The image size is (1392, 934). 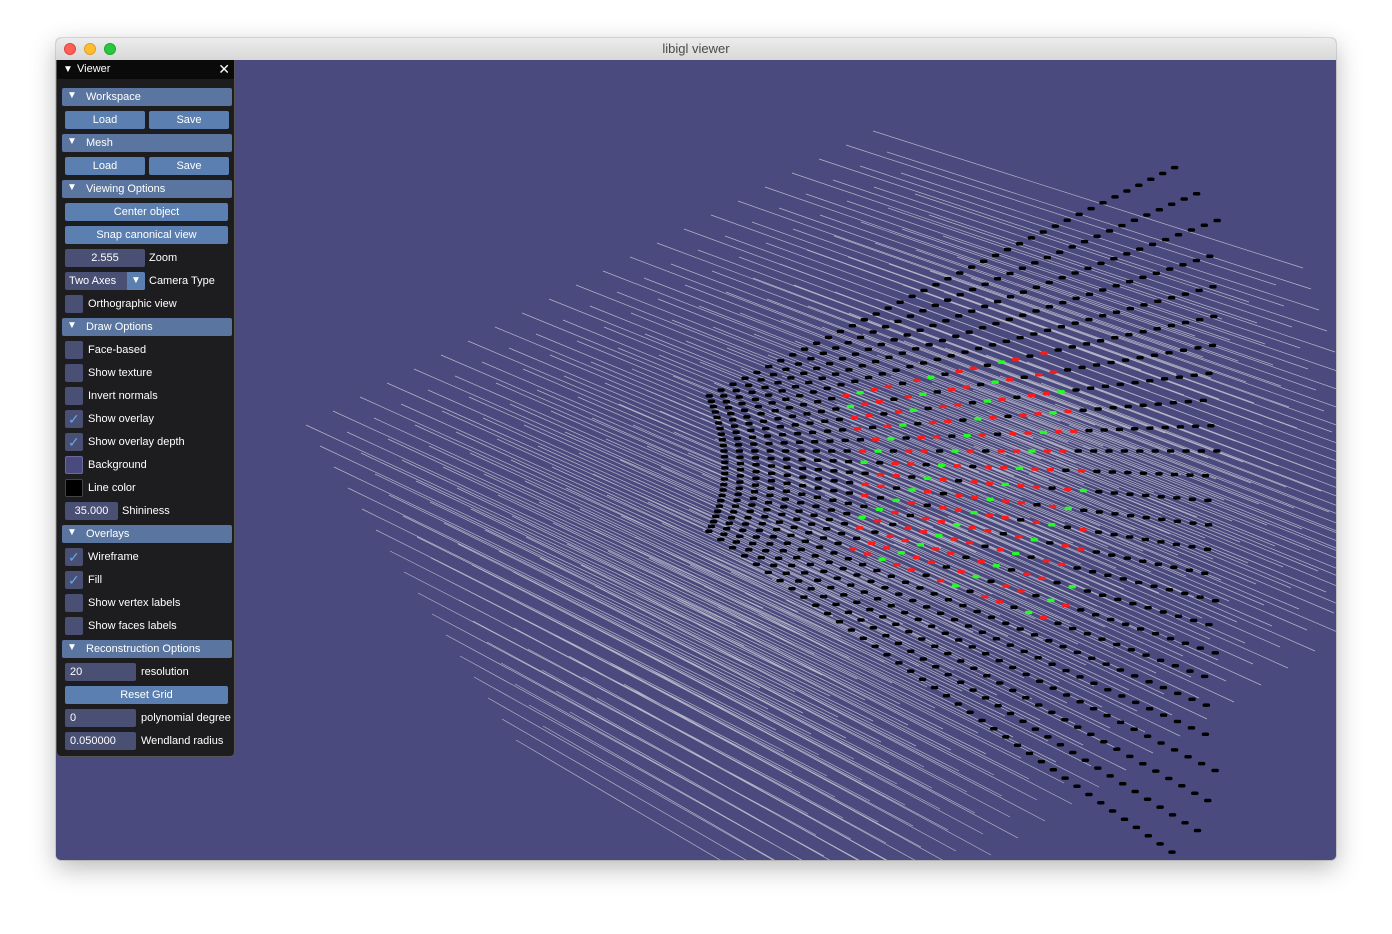 I want to click on workspace-header-label: Workspace, so click(x=113, y=97).